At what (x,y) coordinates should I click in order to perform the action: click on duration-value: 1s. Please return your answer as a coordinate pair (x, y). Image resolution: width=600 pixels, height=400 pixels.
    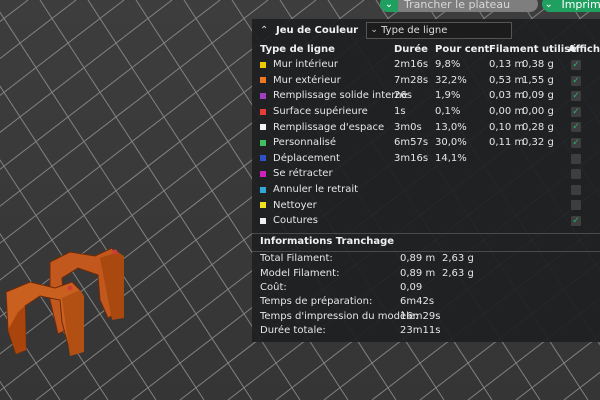
    Looking at the image, I should click on (400, 112).